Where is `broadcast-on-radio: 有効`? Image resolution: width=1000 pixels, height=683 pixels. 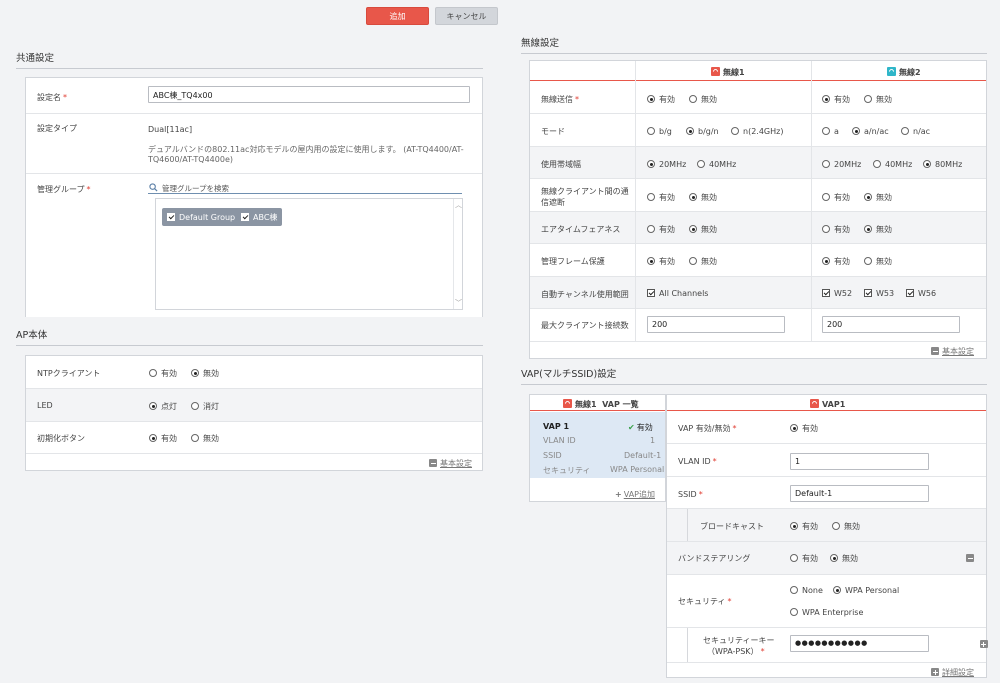
broadcast-on-radio: 有効 is located at coordinates (804, 526).